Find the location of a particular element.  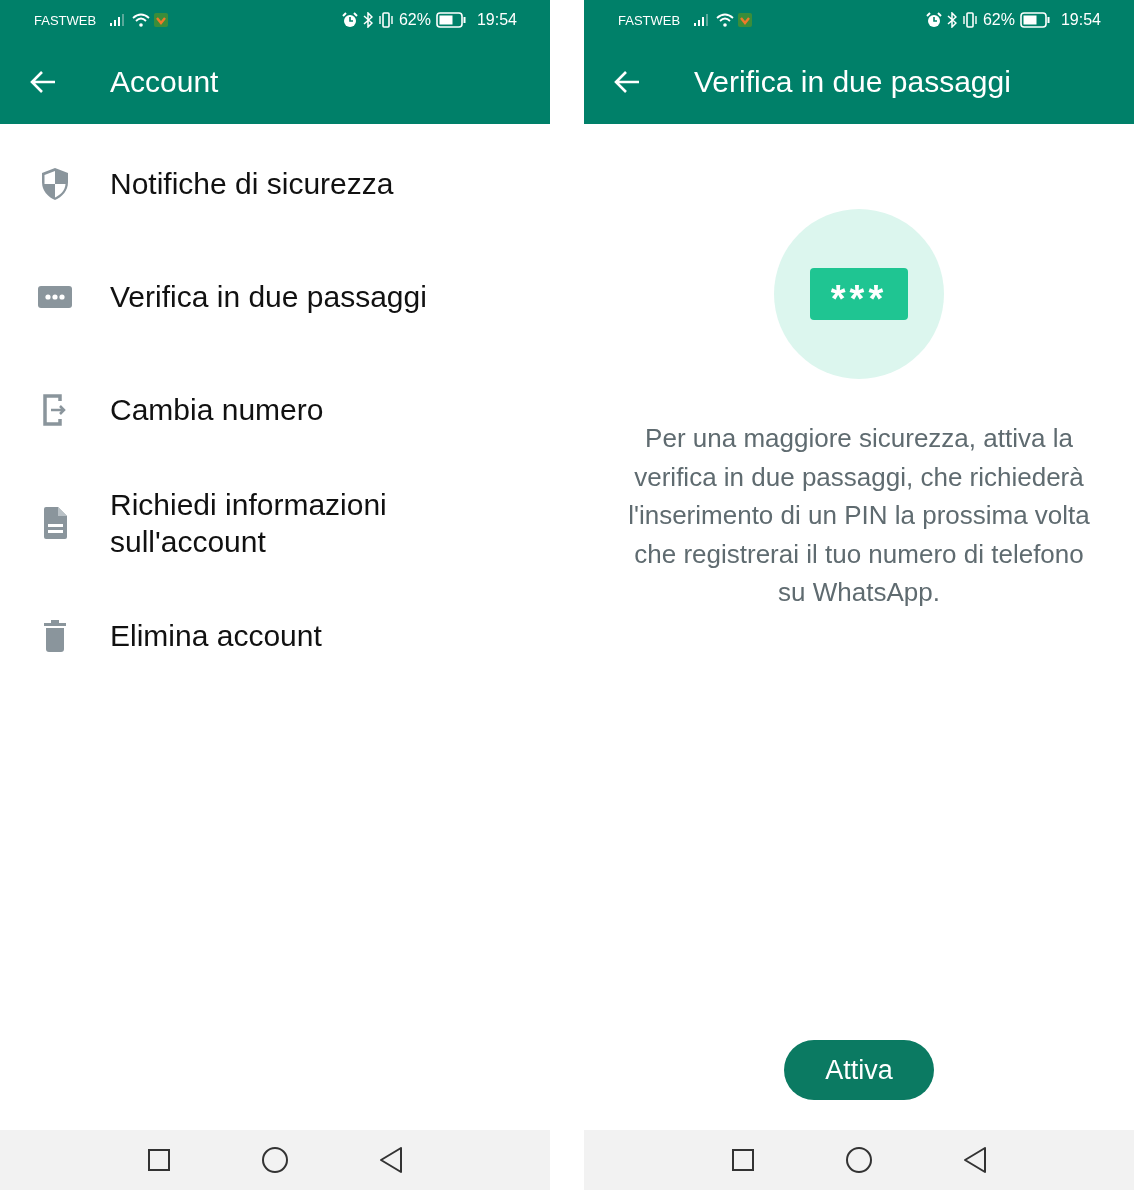

menu-item: Verifica in due passaggi is located at coordinates (275, 296).